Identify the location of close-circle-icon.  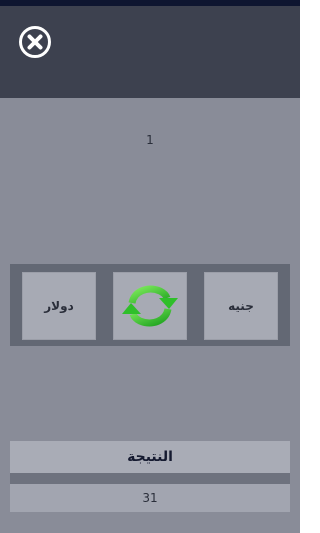
(35, 42).